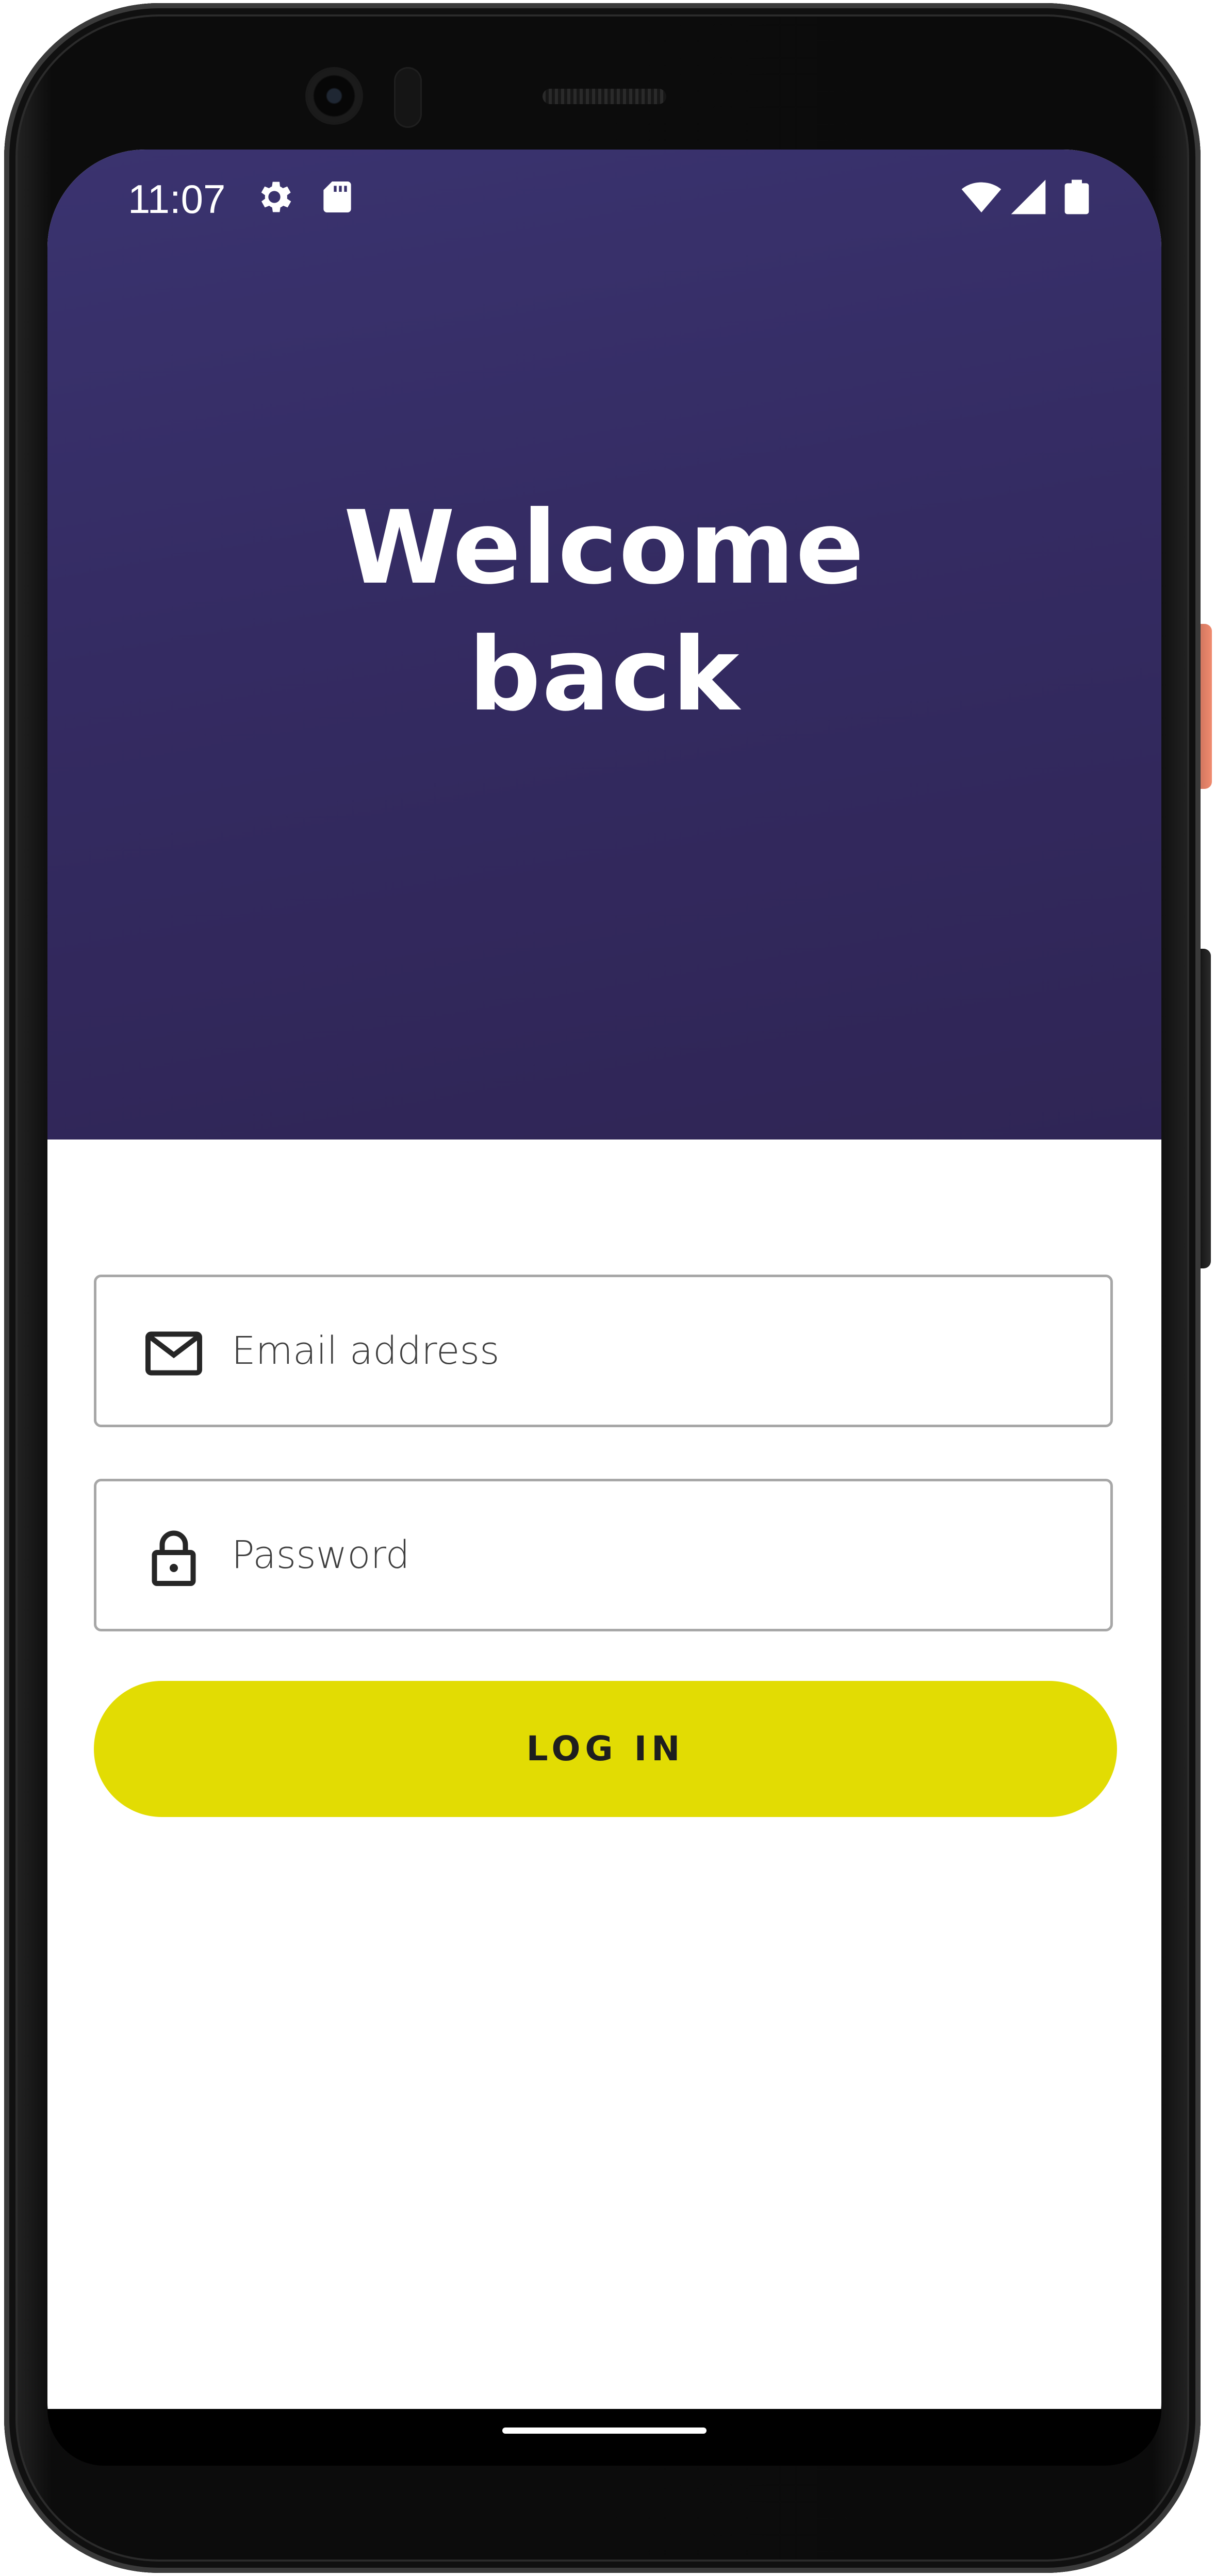  What do you see at coordinates (604, 96) in the screenshot?
I see `earpiece-speaker` at bounding box center [604, 96].